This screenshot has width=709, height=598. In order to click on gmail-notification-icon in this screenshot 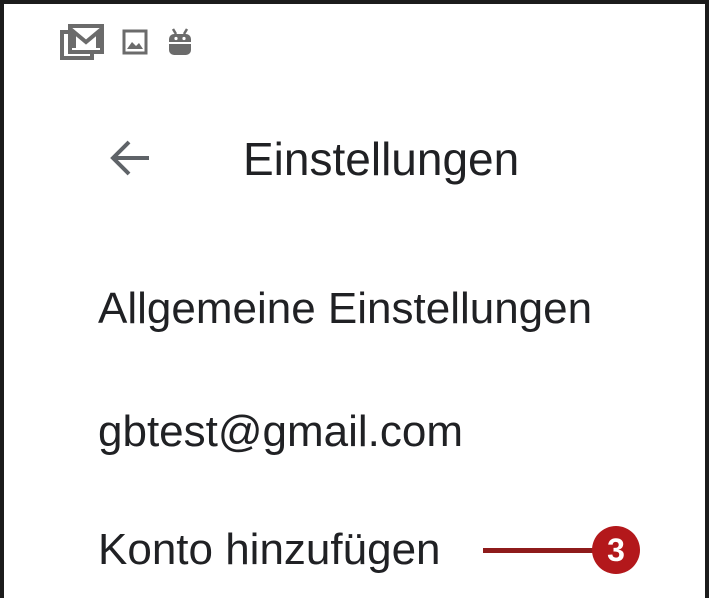, I will do `click(82, 42)`.